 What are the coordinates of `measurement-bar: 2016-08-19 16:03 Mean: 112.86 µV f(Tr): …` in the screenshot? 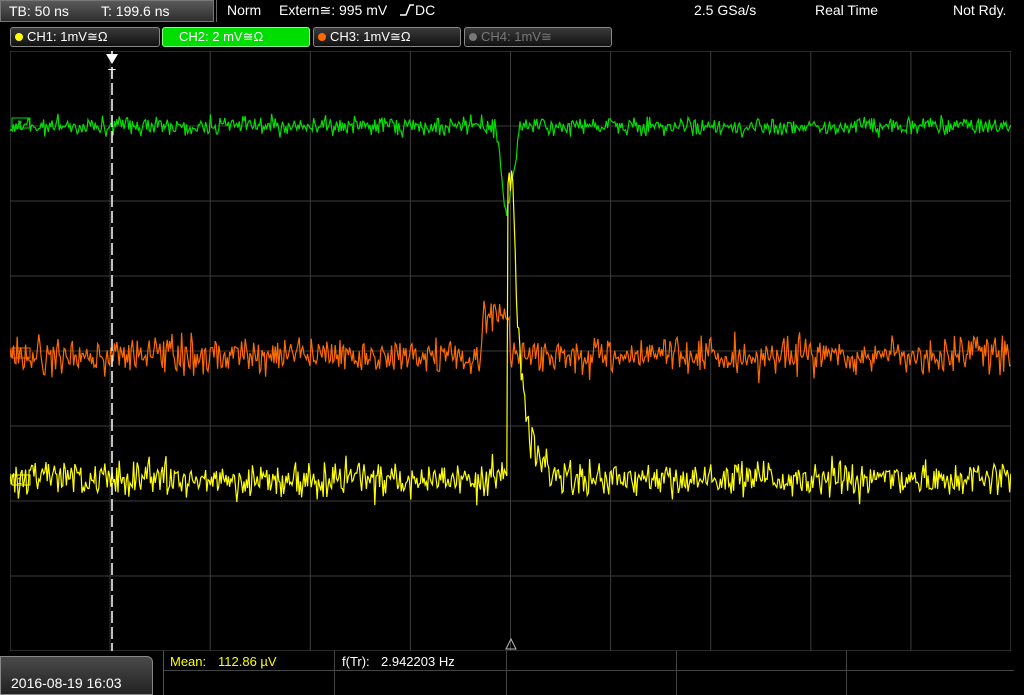 It's located at (512, 673).